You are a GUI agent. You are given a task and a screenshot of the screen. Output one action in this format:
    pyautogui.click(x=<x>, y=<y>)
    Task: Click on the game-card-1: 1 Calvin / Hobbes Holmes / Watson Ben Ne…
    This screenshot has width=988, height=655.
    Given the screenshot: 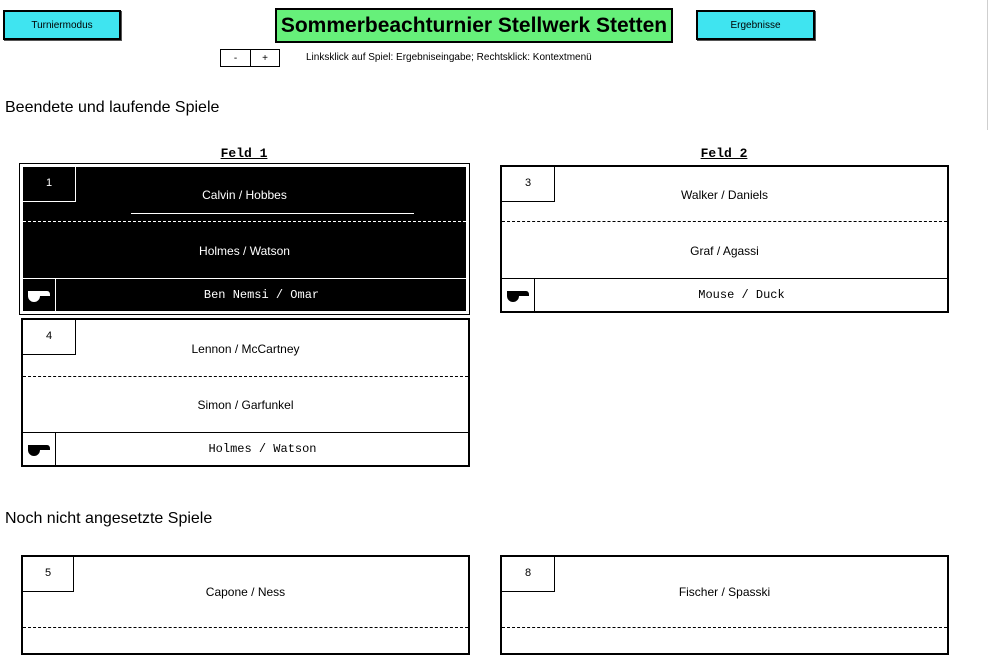 What is the action you would take?
    pyautogui.click(x=244, y=239)
    